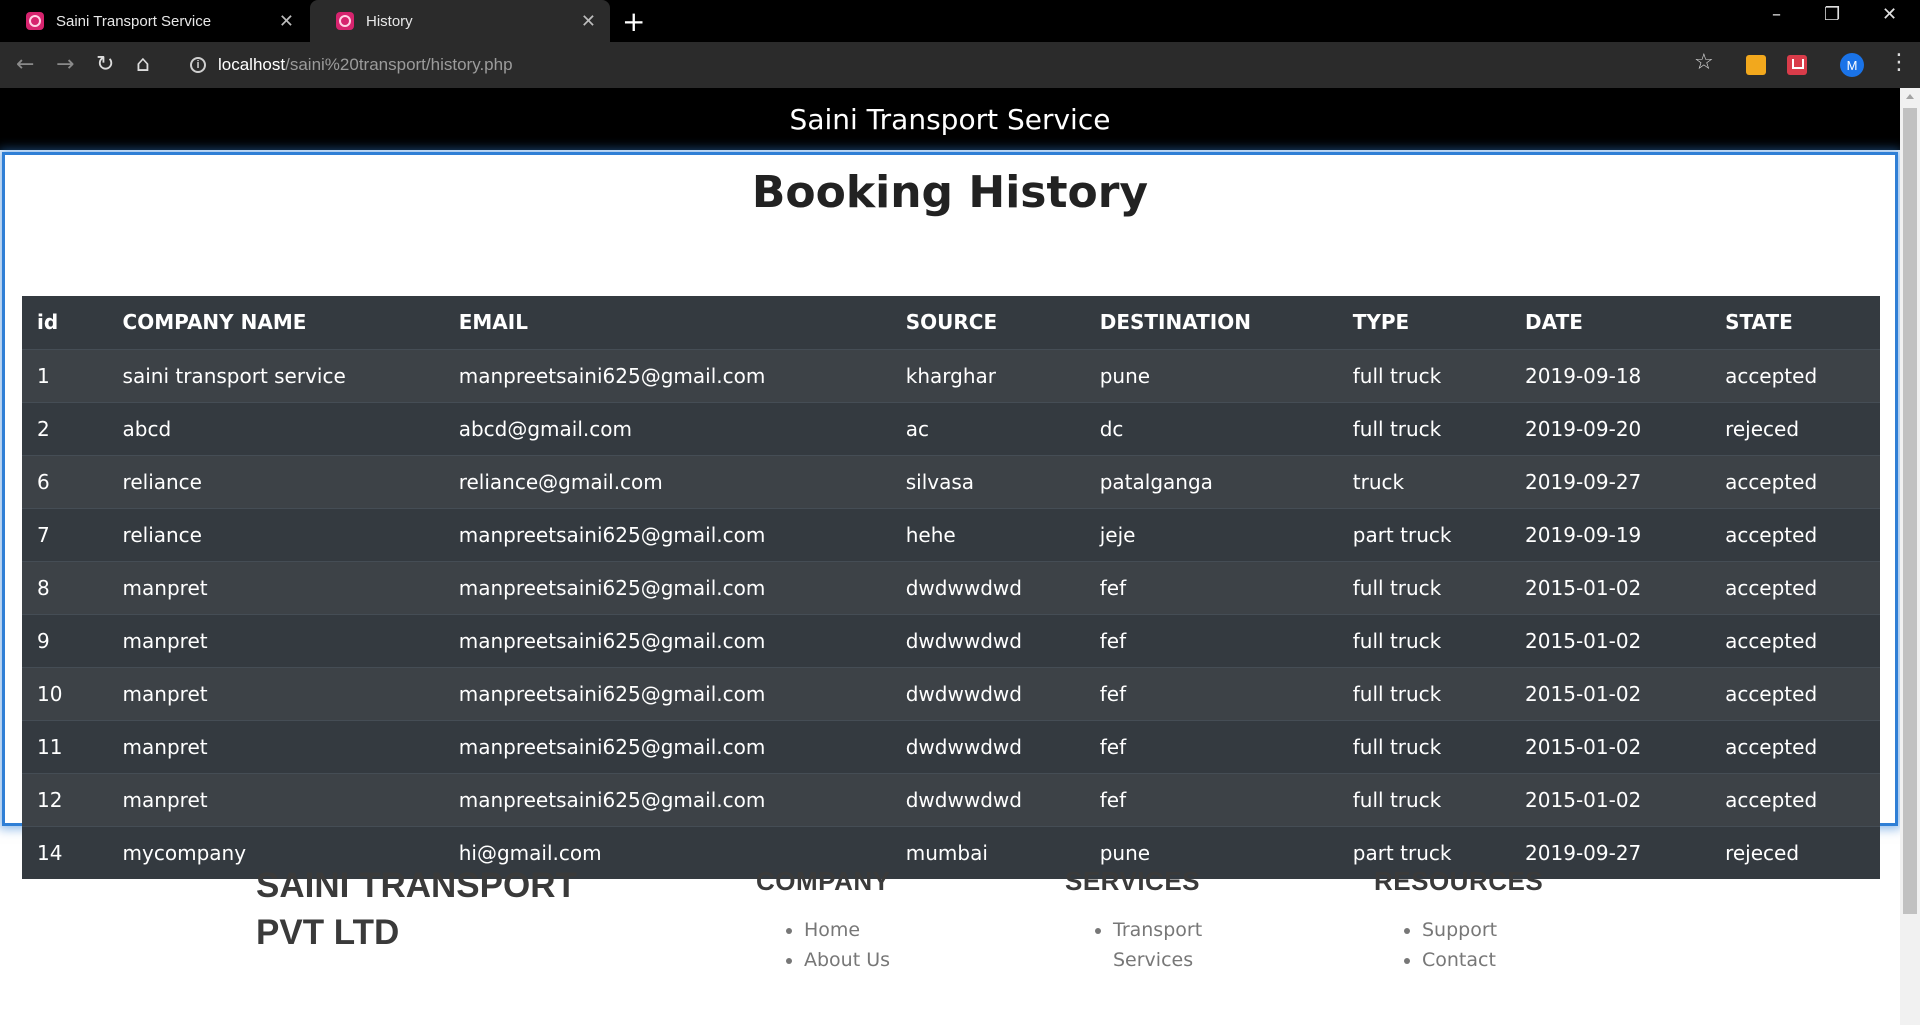  What do you see at coordinates (1174, 945) in the screenshot?
I see `footer-link-transport-services: Transport Services` at bounding box center [1174, 945].